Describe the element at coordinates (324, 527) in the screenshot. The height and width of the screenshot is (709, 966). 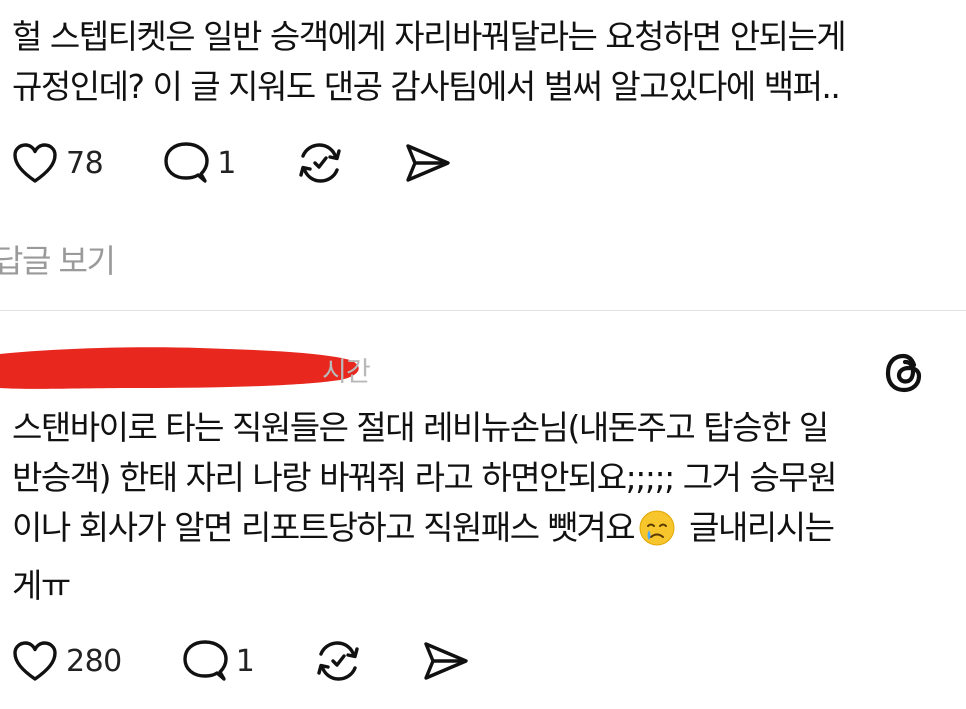
I see `post-line-text: 이나 회사가 알면 리포트당하고 직원패스 뺏겨요` at that location.